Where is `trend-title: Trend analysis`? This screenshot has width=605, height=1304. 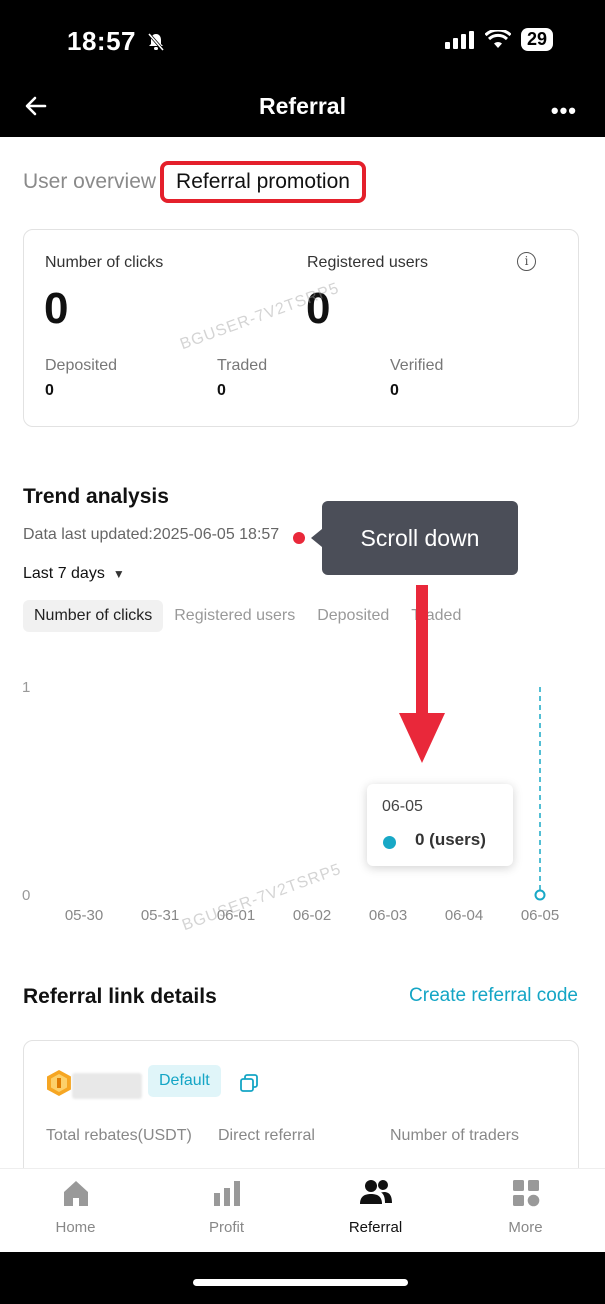
trend-title: Trend analysis is located at coordinates (96, 496).